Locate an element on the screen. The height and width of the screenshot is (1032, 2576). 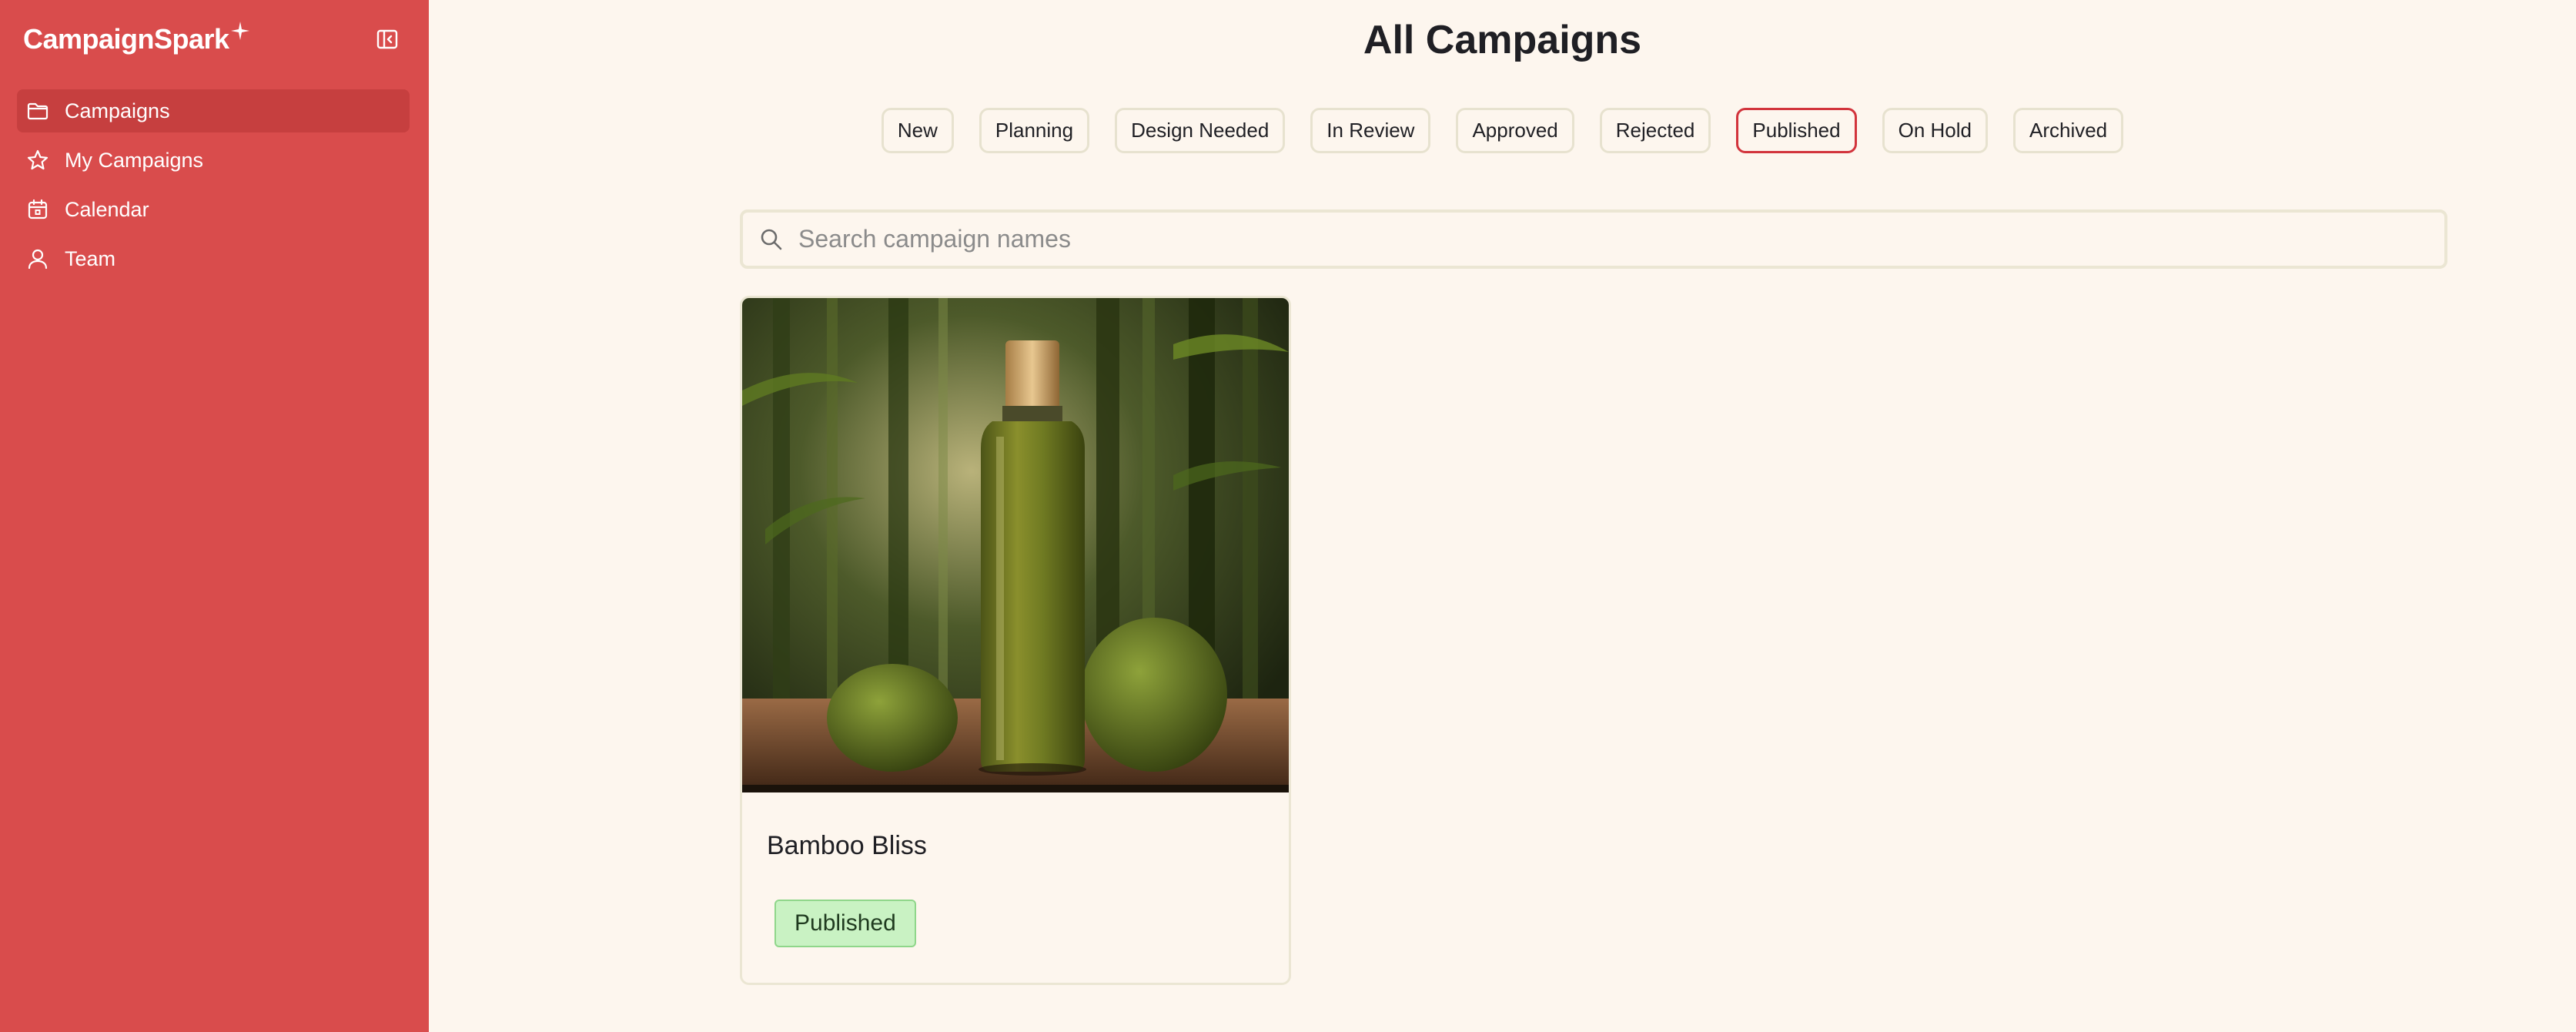
search-icon is located at coordinates (772, 239).